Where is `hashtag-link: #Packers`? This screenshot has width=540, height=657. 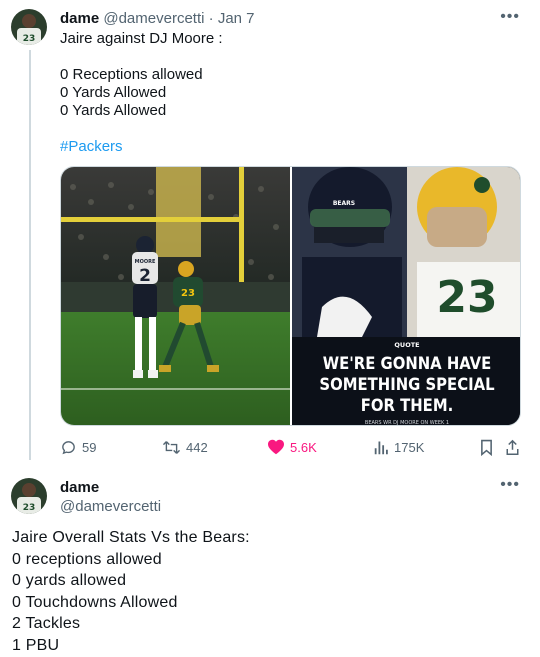
hashtag-link: #Packers is located at coordinates (141, 147).